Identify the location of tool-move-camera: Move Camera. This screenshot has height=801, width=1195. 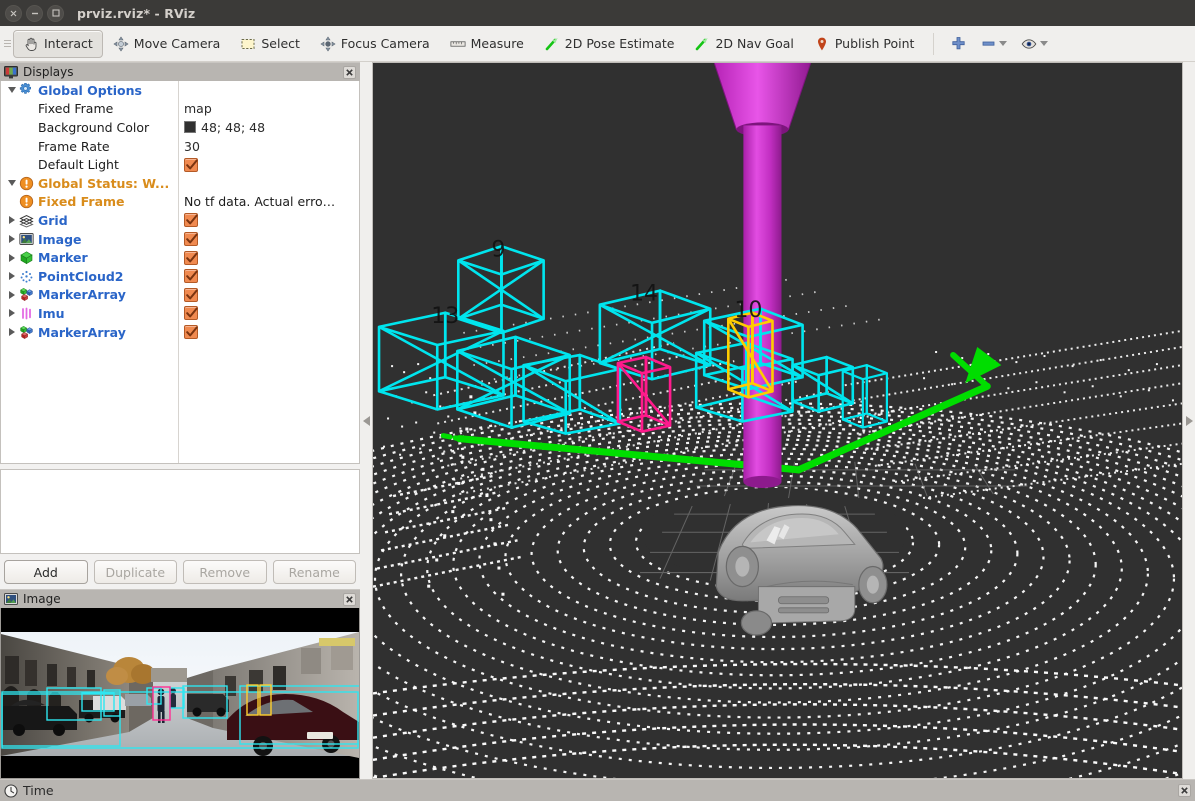
(167, 44).